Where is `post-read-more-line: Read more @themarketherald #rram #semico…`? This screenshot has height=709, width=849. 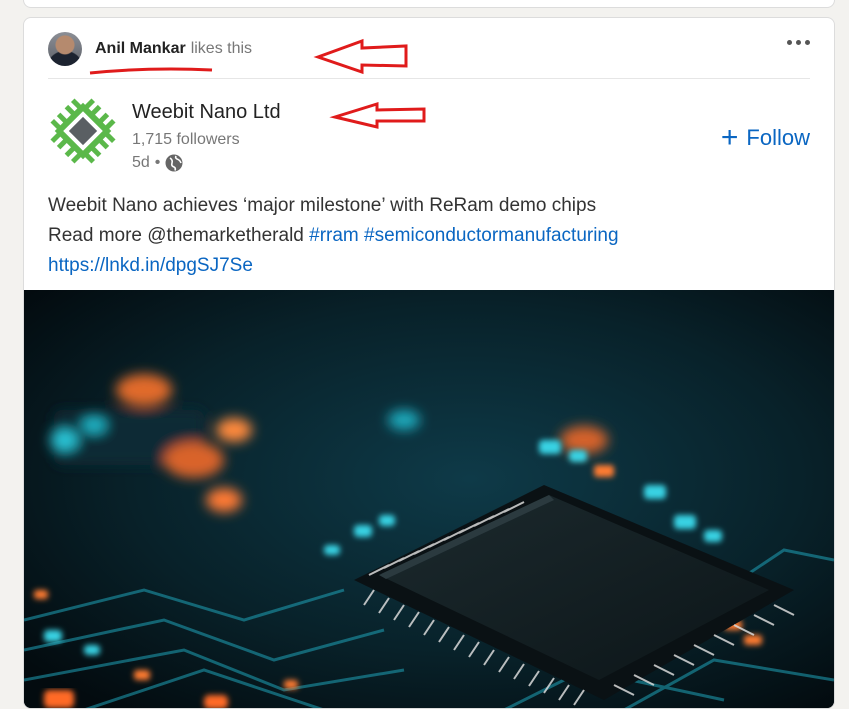 post-read-more-line: Read more @themarketherald #rram #semico… is located at coordinates (333, 236).